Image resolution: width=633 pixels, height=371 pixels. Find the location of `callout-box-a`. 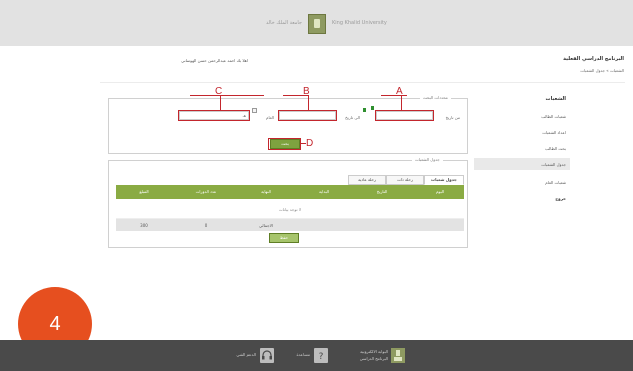

callout-box-a is located at coordinates (404, 115).